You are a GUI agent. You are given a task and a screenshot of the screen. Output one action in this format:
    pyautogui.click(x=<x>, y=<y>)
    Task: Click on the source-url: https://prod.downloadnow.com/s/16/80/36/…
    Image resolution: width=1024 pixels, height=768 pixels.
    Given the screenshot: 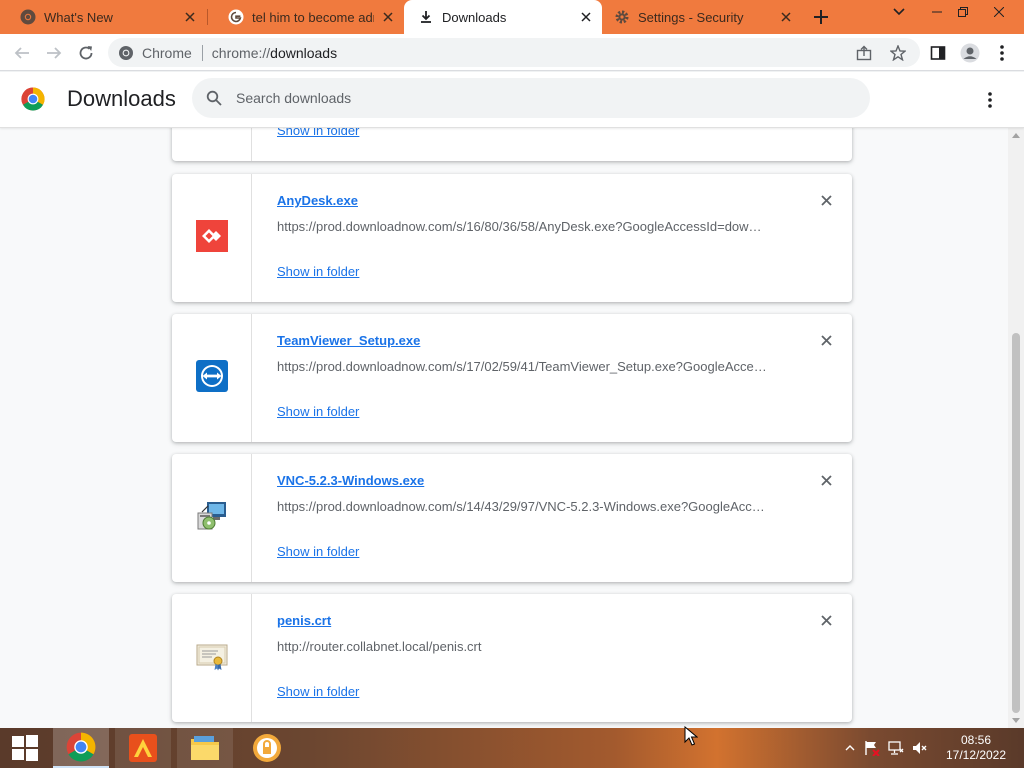 What is the action you would take?
    pyautogui.click(x=519, y=226)
    